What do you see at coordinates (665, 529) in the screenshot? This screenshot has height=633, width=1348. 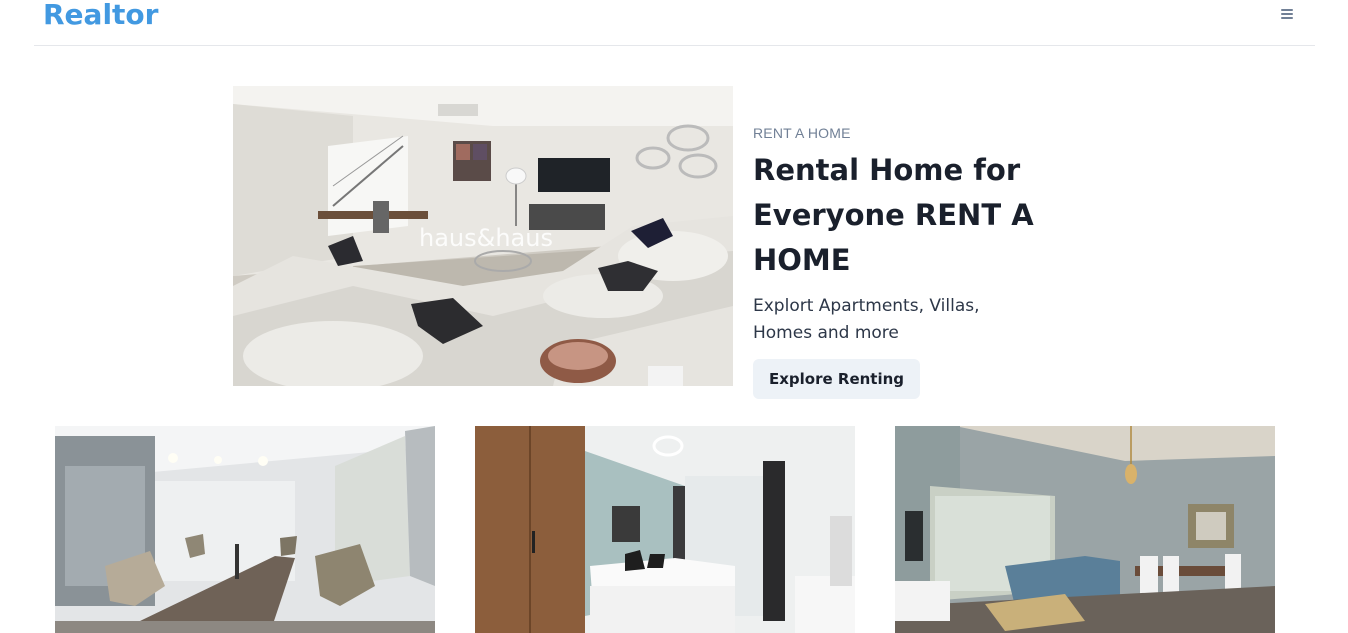 I see `listing-card-bedroom` at bounding box center [665, 529].